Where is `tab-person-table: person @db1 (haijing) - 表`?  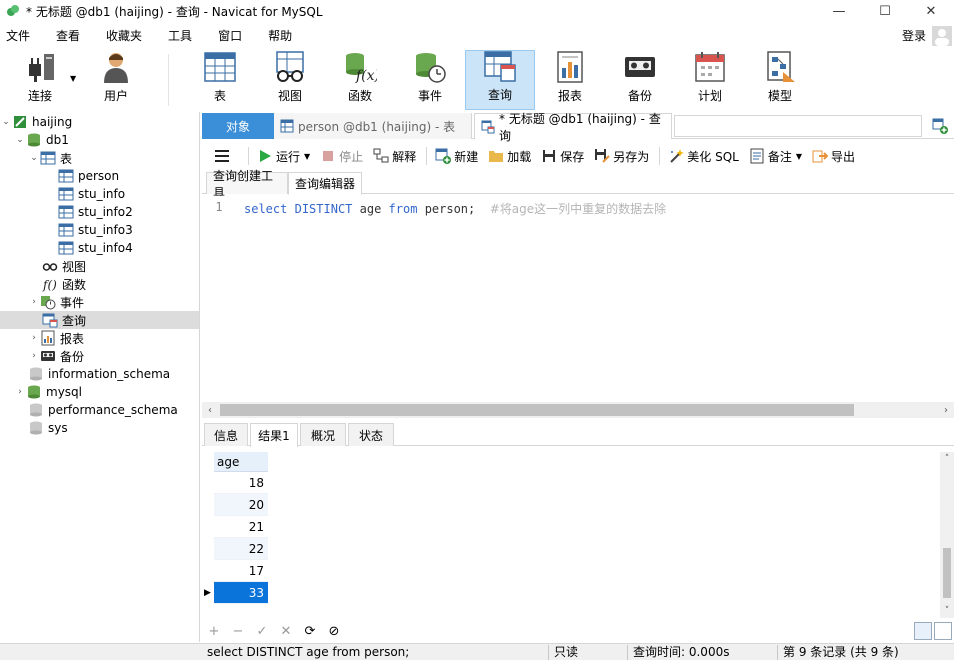
tab-person-table: person @db1 (haijing) - 表 is located at coordinates (373, 126).